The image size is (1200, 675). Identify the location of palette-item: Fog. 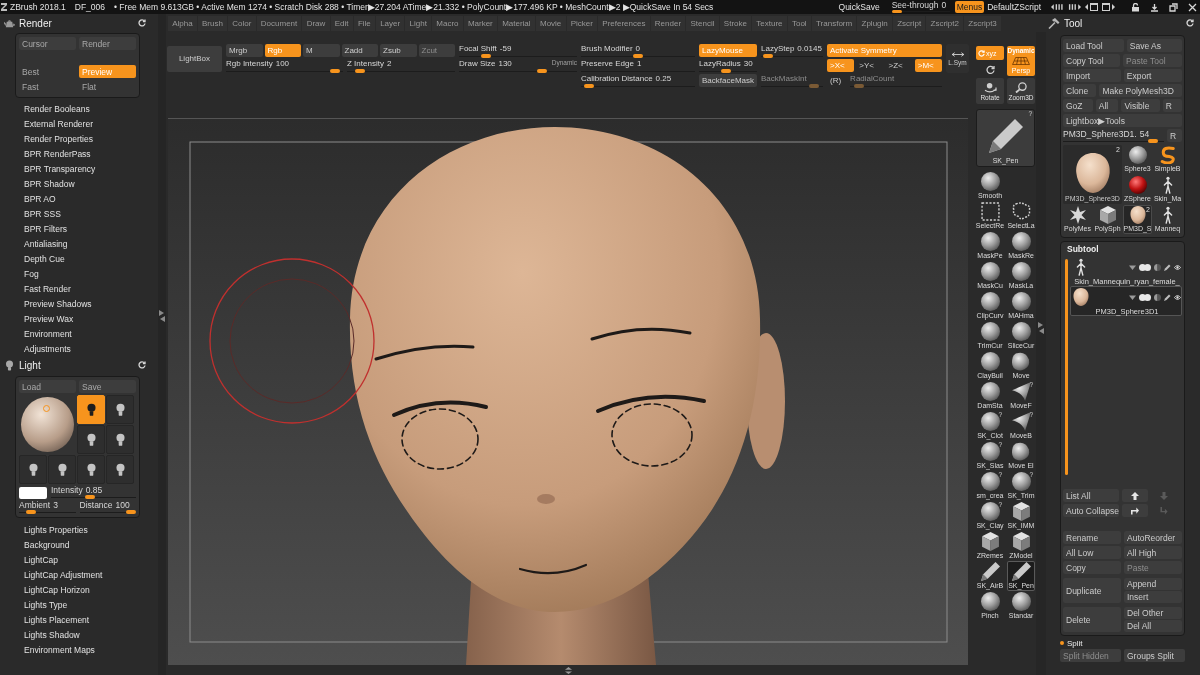
(79, 273).